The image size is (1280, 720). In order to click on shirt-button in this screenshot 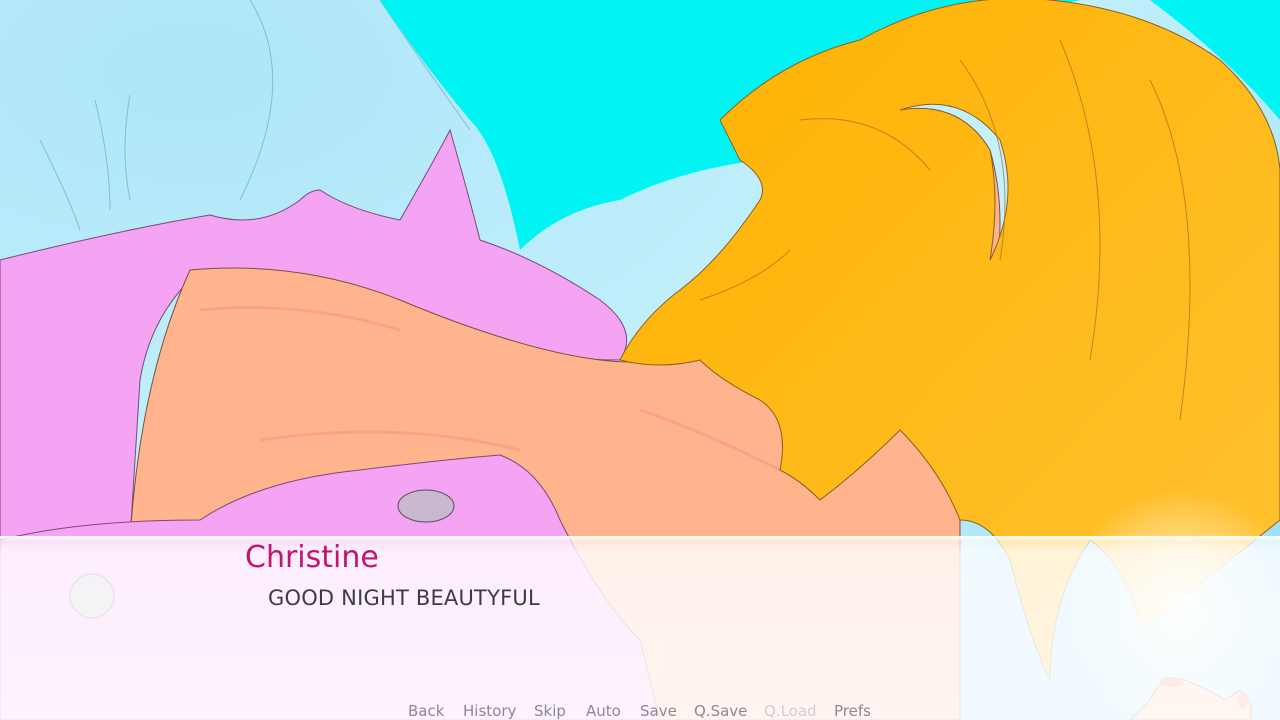, I will do `click(426, 506)`.